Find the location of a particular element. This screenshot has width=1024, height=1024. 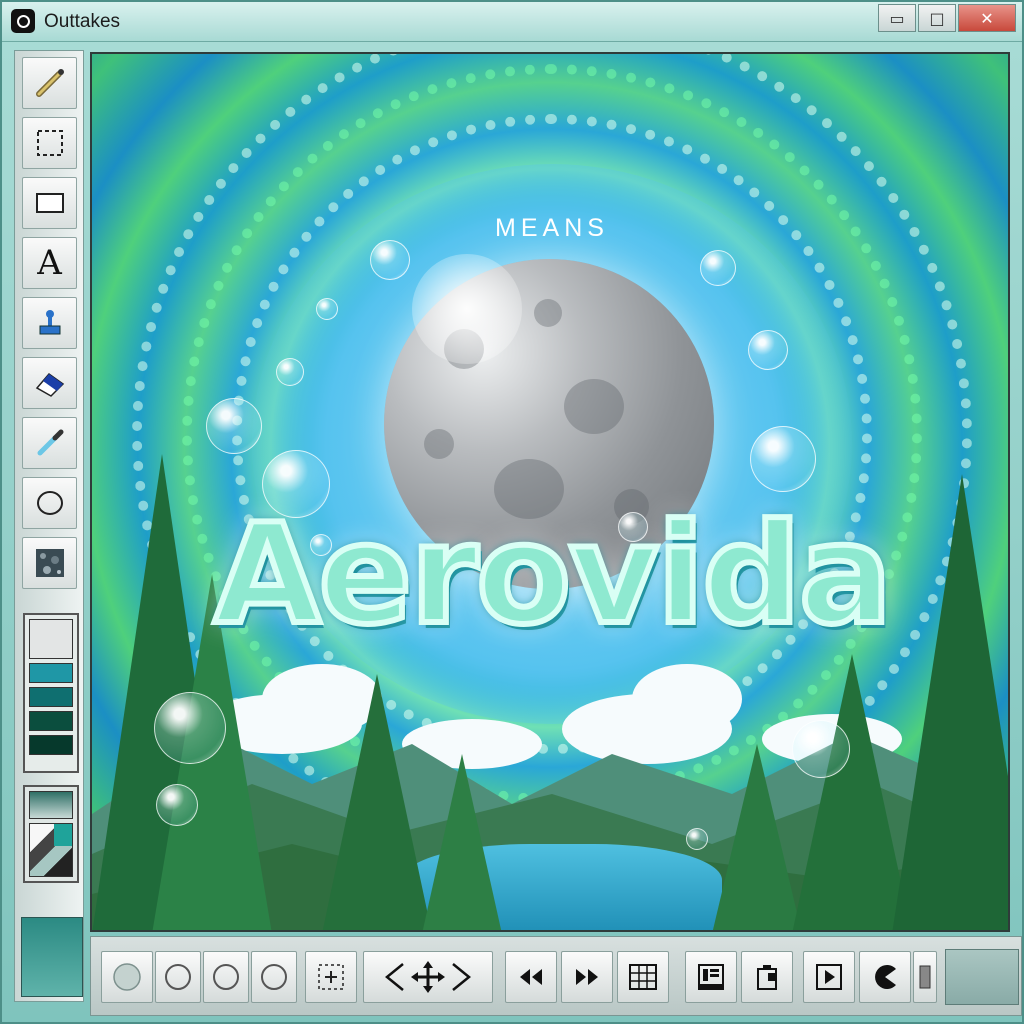

swatch-teal is located at coordinates (51, 673).